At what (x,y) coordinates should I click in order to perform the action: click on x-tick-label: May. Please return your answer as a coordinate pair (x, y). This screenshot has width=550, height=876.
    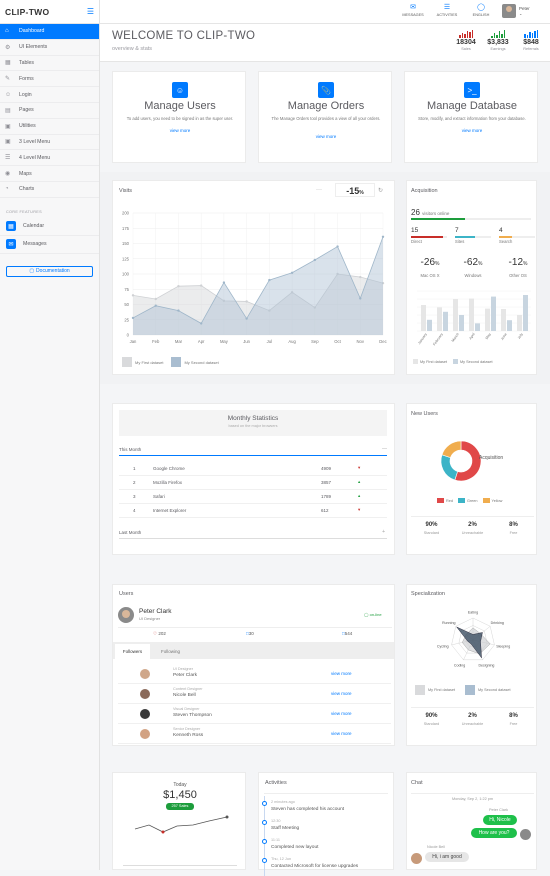
    Looking at the image, I should click on (224, 341).